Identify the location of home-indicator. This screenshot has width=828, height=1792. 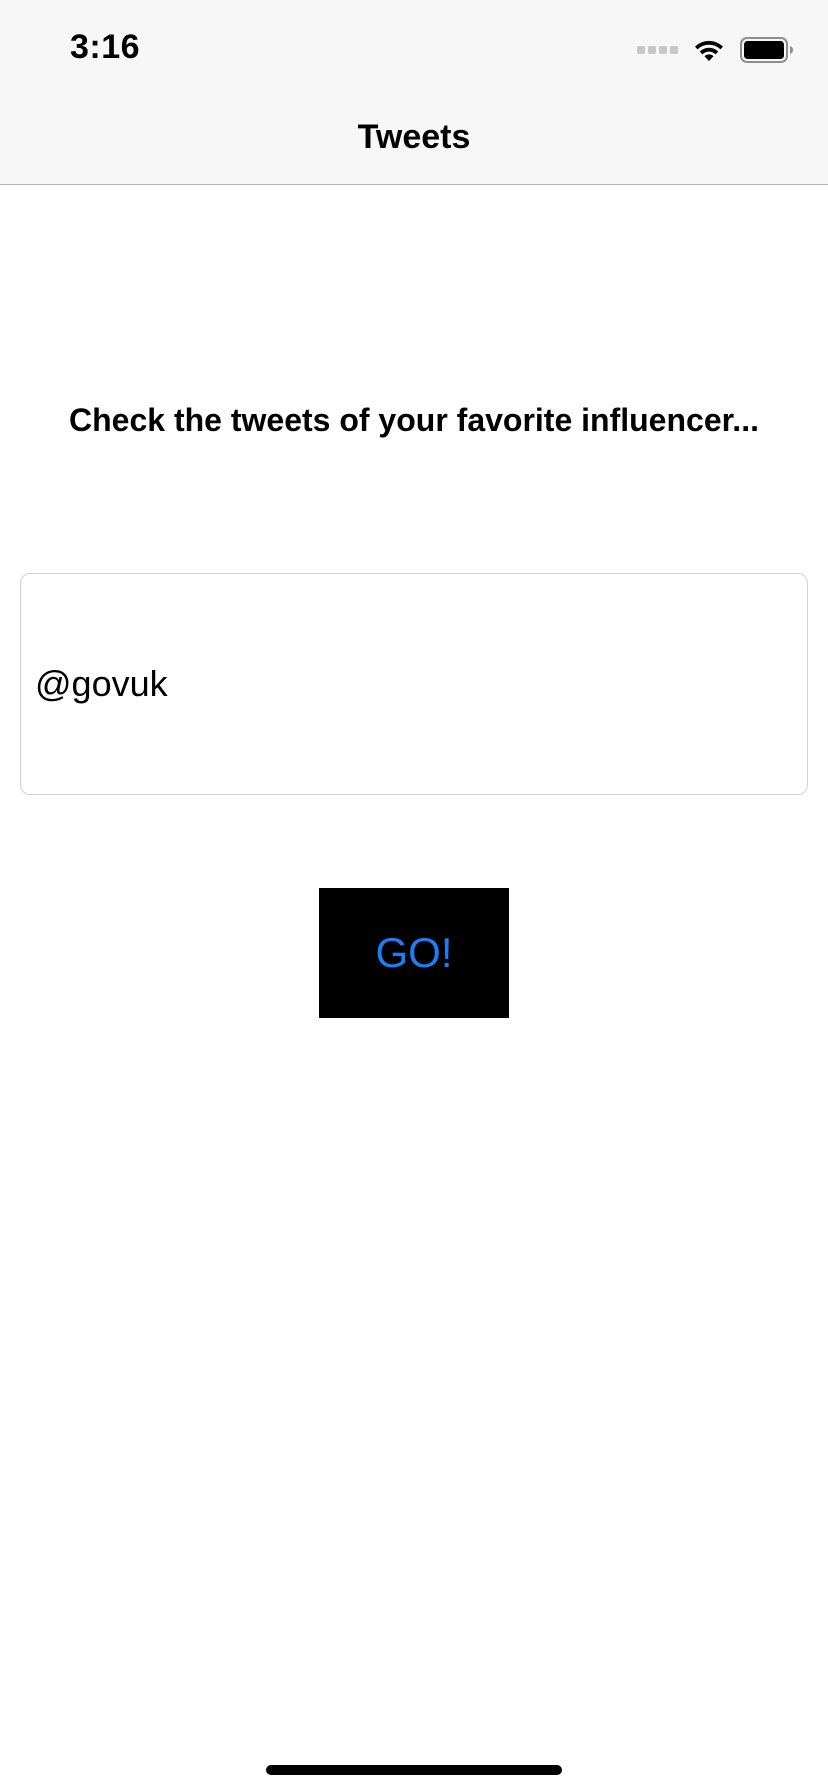
(414, 1770).